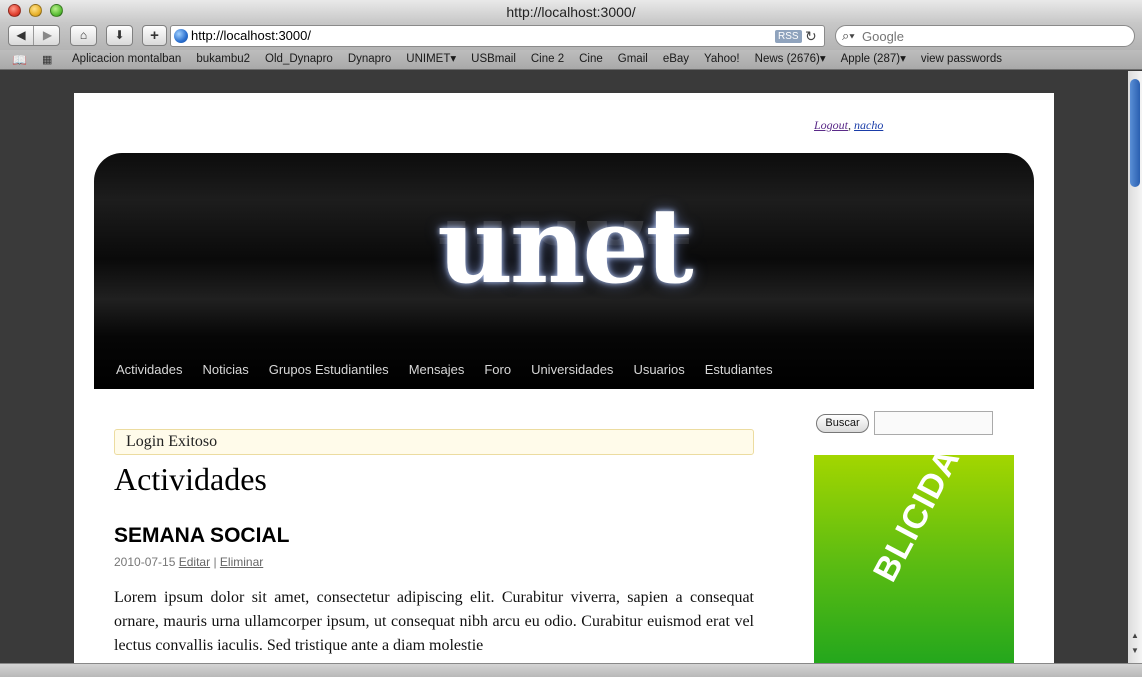 The width and height of the screenshot is (1142, 677). I want to click on bookmark-item: Cine, so click(591, 59).